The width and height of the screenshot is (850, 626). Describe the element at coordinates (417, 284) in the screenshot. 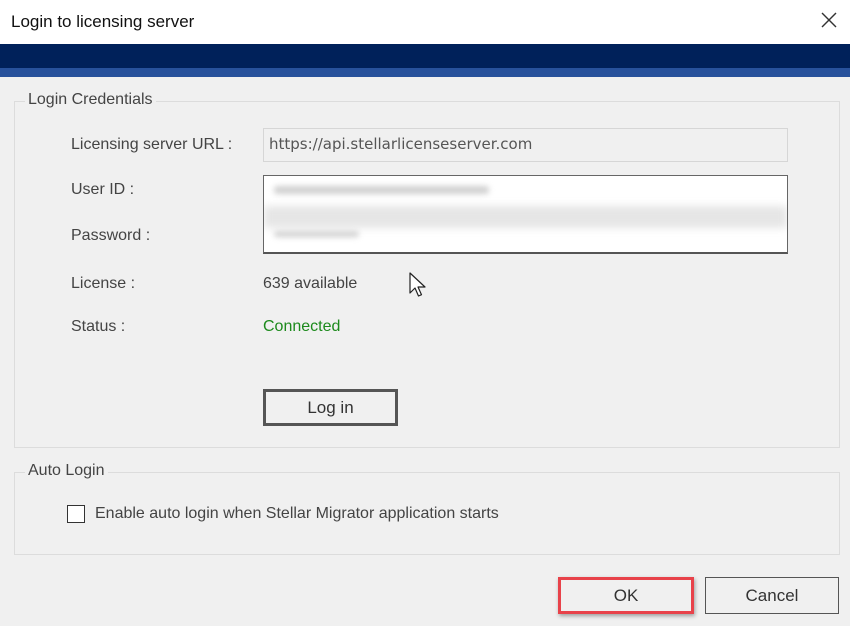

I see `mouse-cursor-icon` at that location.